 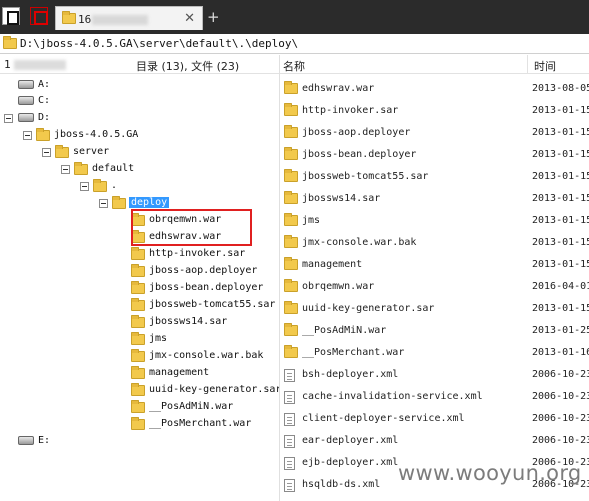 I want to click on tab-bar: 16 ✕ +, so click(x=294, y=17).